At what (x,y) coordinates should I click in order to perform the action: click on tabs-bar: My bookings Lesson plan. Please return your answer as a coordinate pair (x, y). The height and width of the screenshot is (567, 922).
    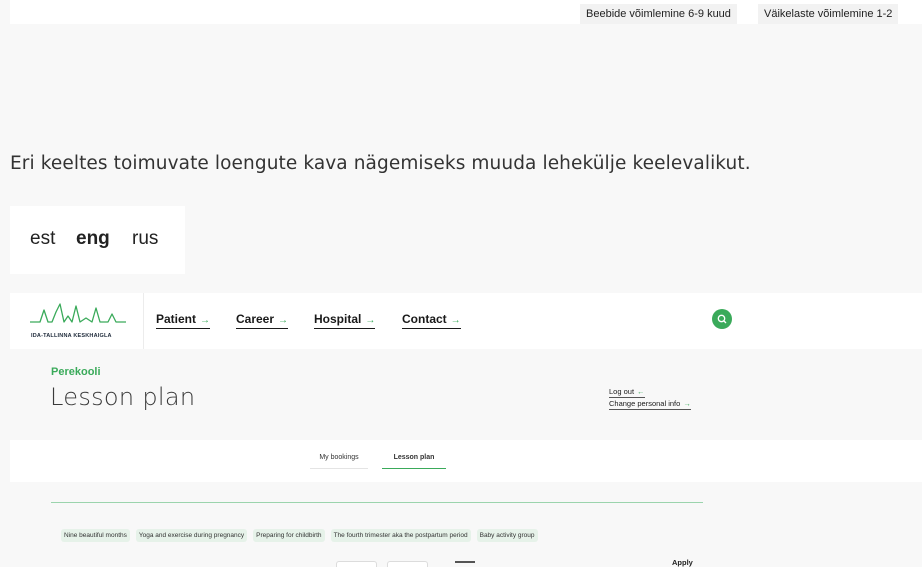
    Looking at the image, I should click on (466, 461).